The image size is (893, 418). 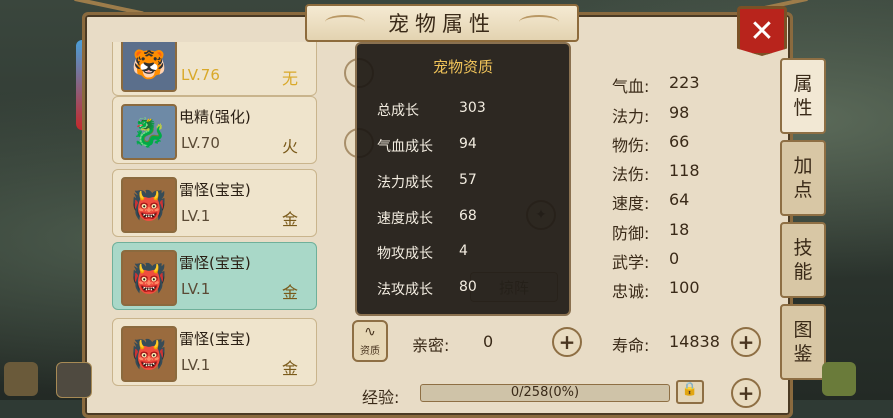 What do you see at coordinates (631, 116) in the screenshot?
I see `stat-mp-label: 法力:` at bounding box center [631, 116].